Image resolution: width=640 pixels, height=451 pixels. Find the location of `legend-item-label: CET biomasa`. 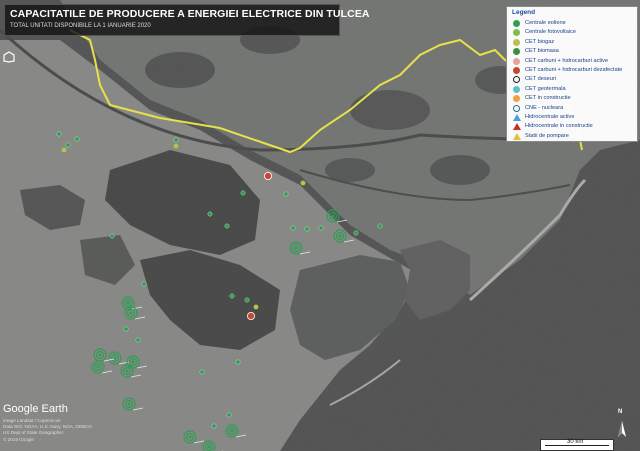

legend-item-label: CET biomasa is located at coordinates (542, 51).